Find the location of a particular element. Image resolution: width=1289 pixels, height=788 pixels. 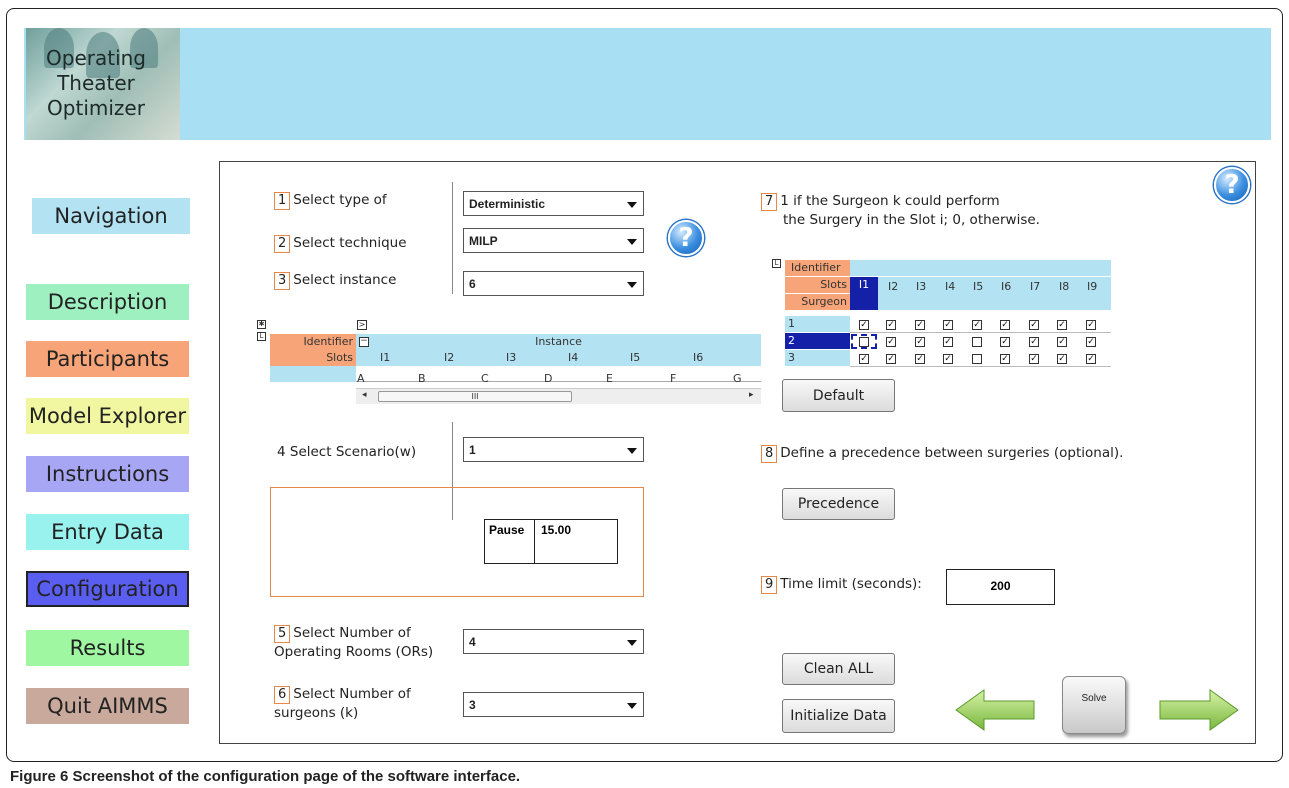

solve-button: Solve is located at coordinates (1094, 705).